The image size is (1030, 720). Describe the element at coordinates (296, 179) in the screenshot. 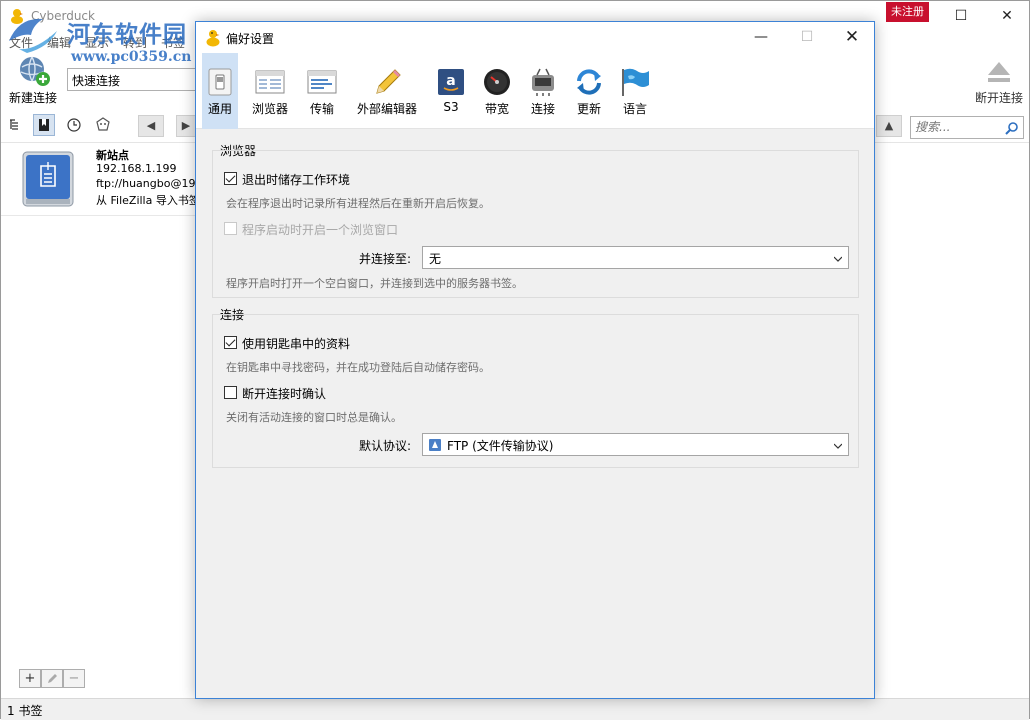

I see `save-workspace-label: 退出时储存工作环境` at that location.